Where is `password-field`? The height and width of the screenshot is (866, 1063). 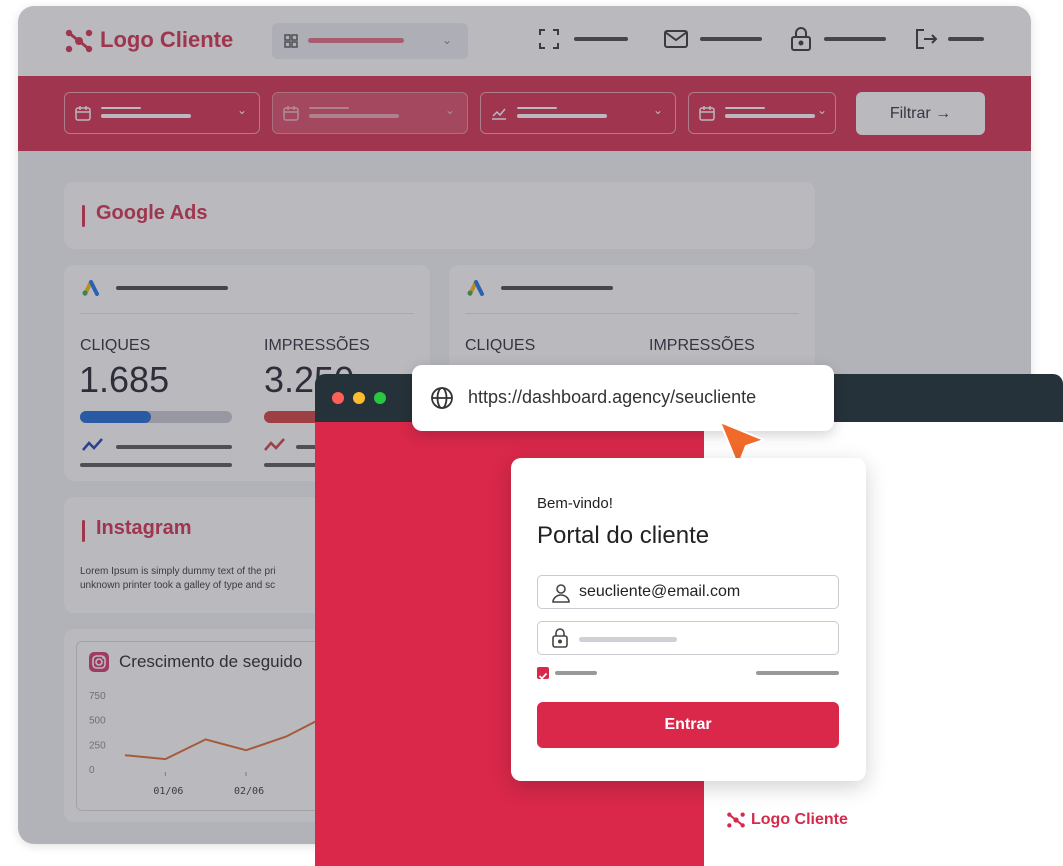 password-field is located at coordinates (688, 638).